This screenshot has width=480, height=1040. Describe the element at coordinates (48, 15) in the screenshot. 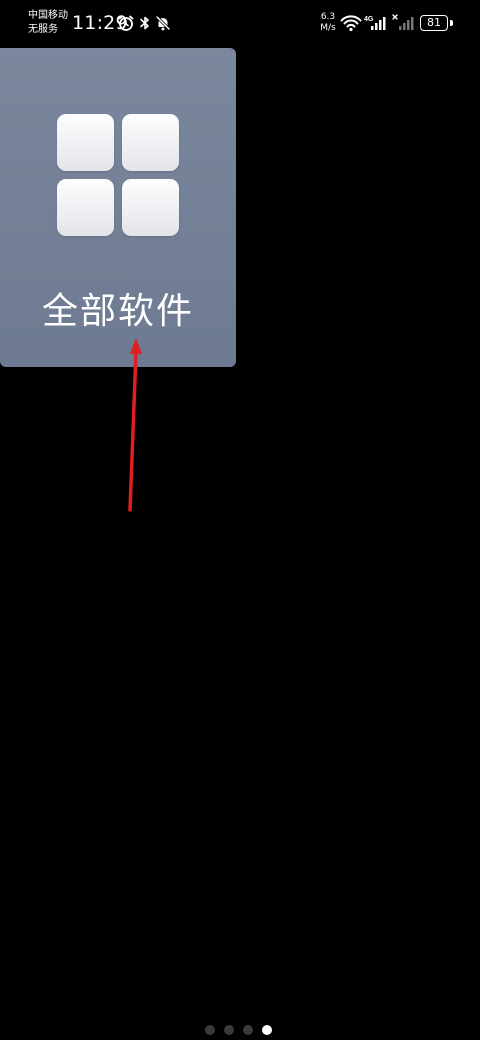

I see `carrier-name: 中国移动` at that location.